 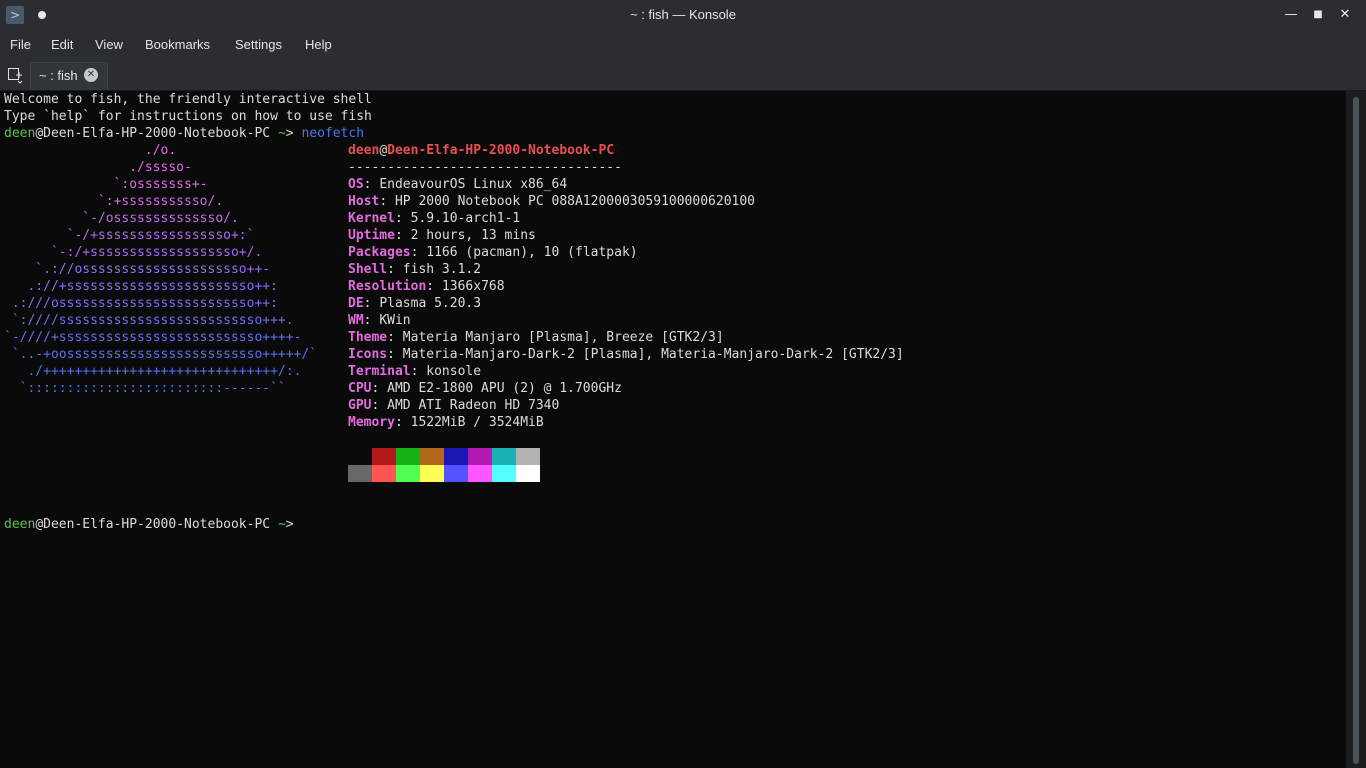 What do you see at coordinates (473, 286) in the screenshot?
I see `info-value: 1366x768` at bounding box center [473, 286].